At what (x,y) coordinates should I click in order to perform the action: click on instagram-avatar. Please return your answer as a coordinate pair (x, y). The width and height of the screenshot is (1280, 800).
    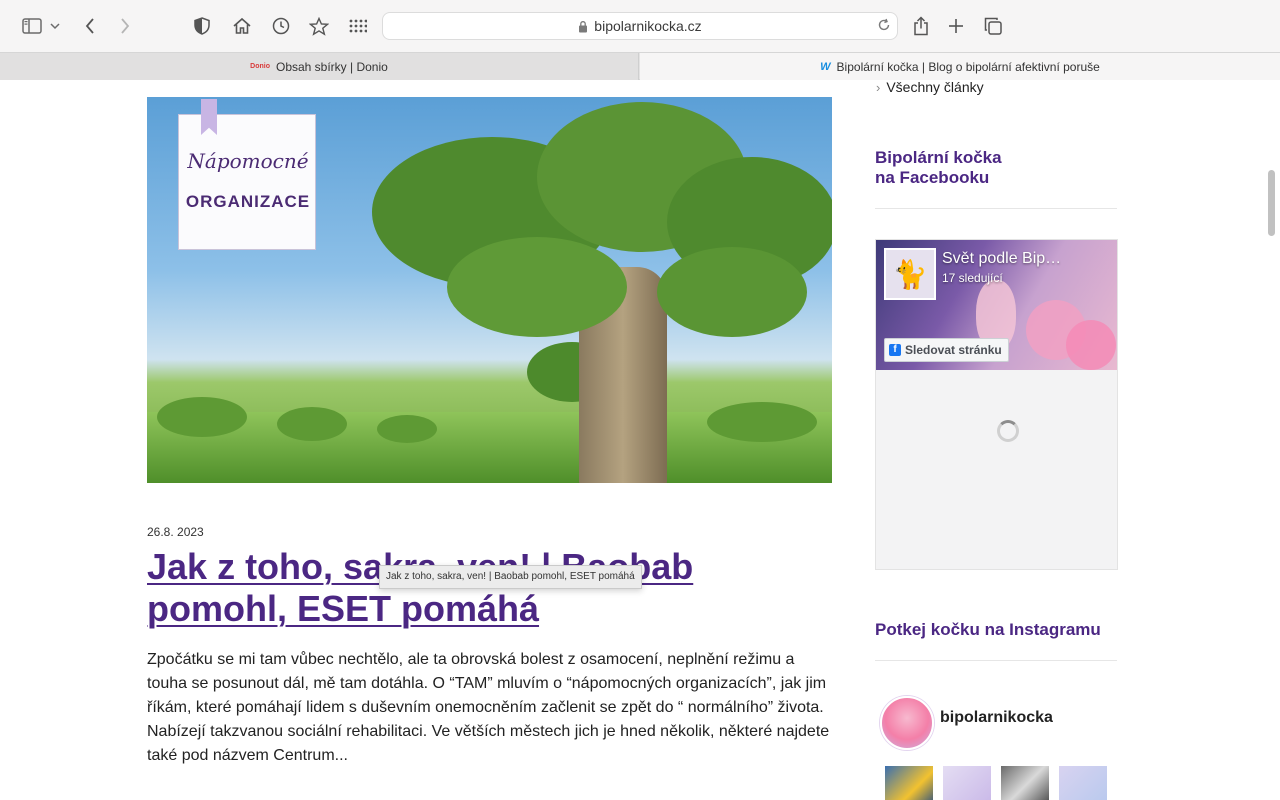
    Looking at the image, I should click on (907, 723).